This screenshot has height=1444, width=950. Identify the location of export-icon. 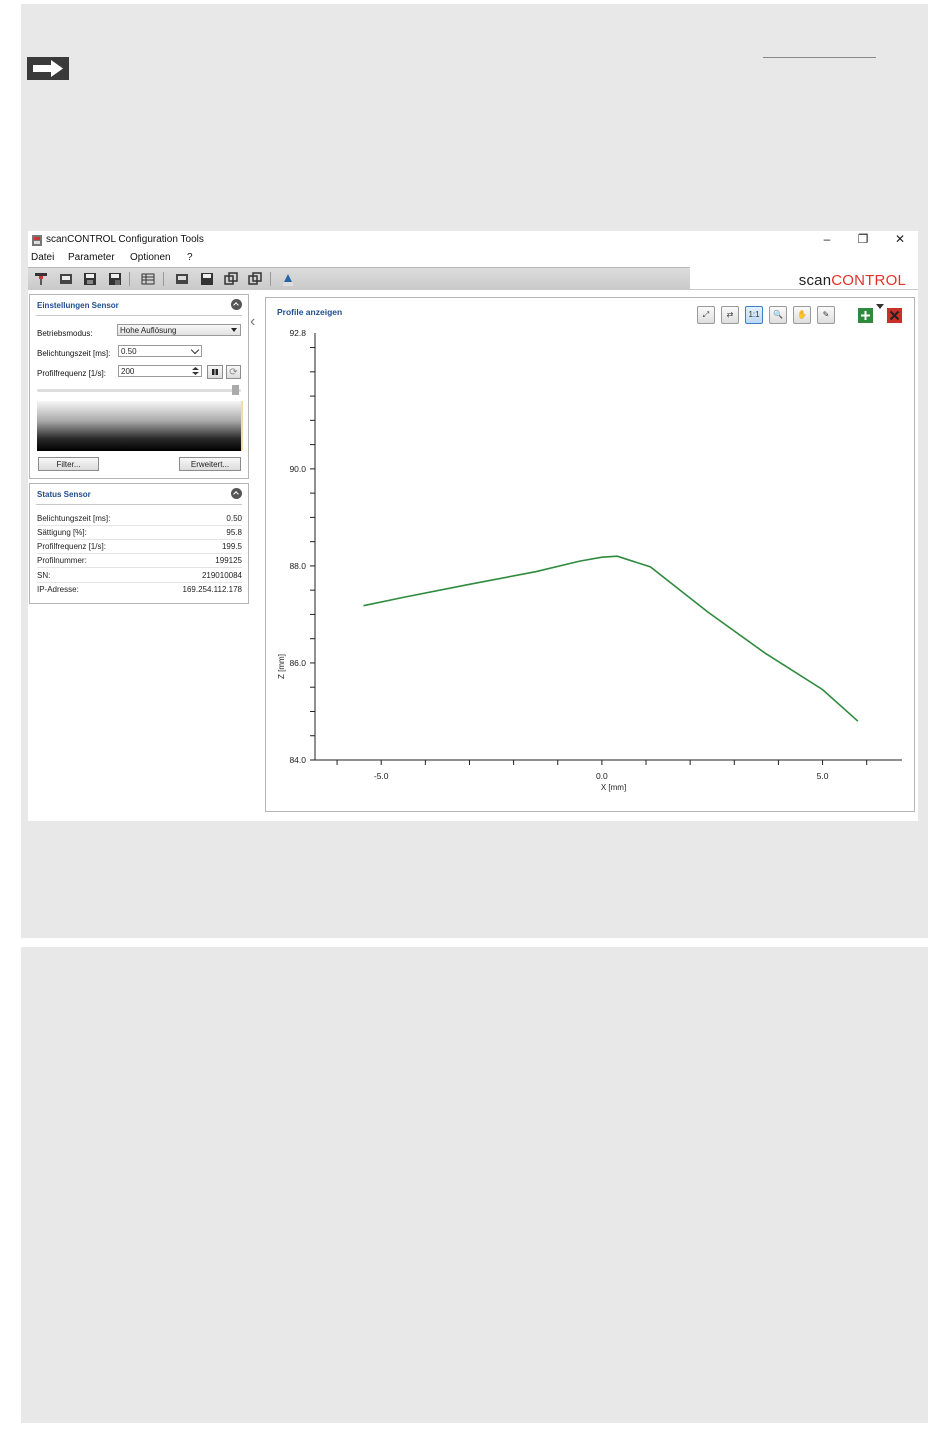
(207, 279).